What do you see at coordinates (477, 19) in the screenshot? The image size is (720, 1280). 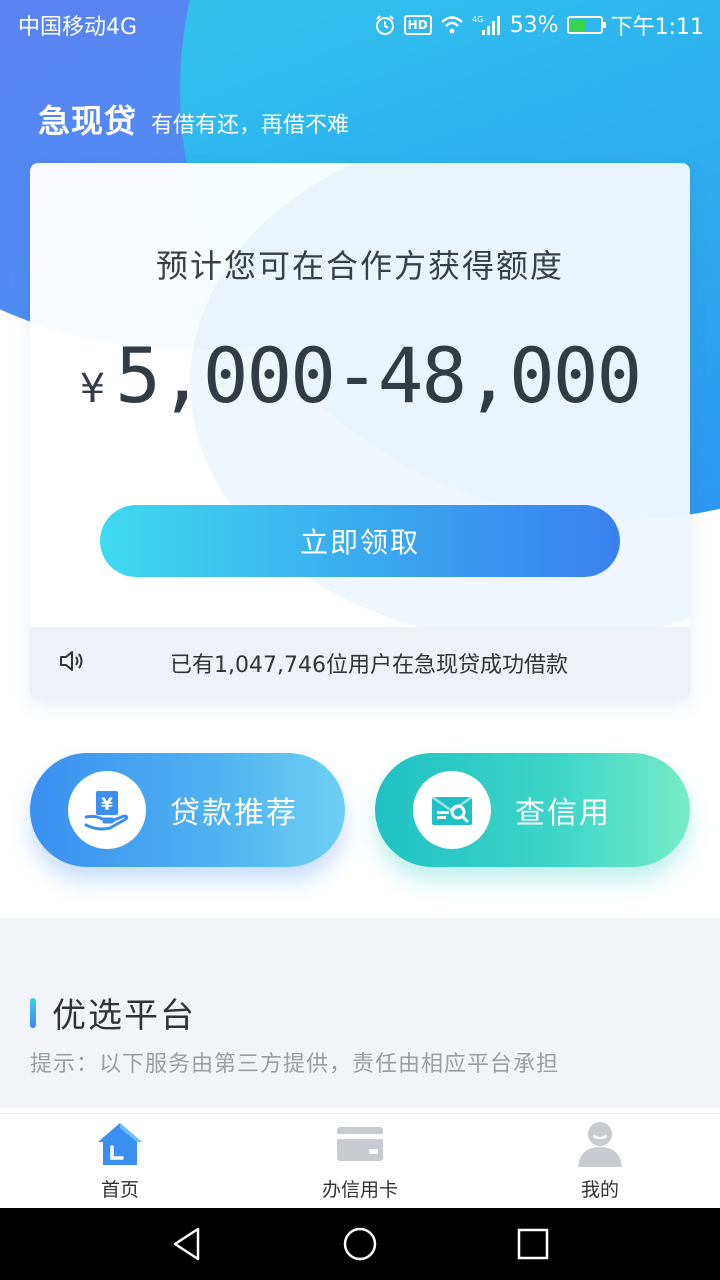 I see `network-badge: 4G` at bounding box center [477, 19].